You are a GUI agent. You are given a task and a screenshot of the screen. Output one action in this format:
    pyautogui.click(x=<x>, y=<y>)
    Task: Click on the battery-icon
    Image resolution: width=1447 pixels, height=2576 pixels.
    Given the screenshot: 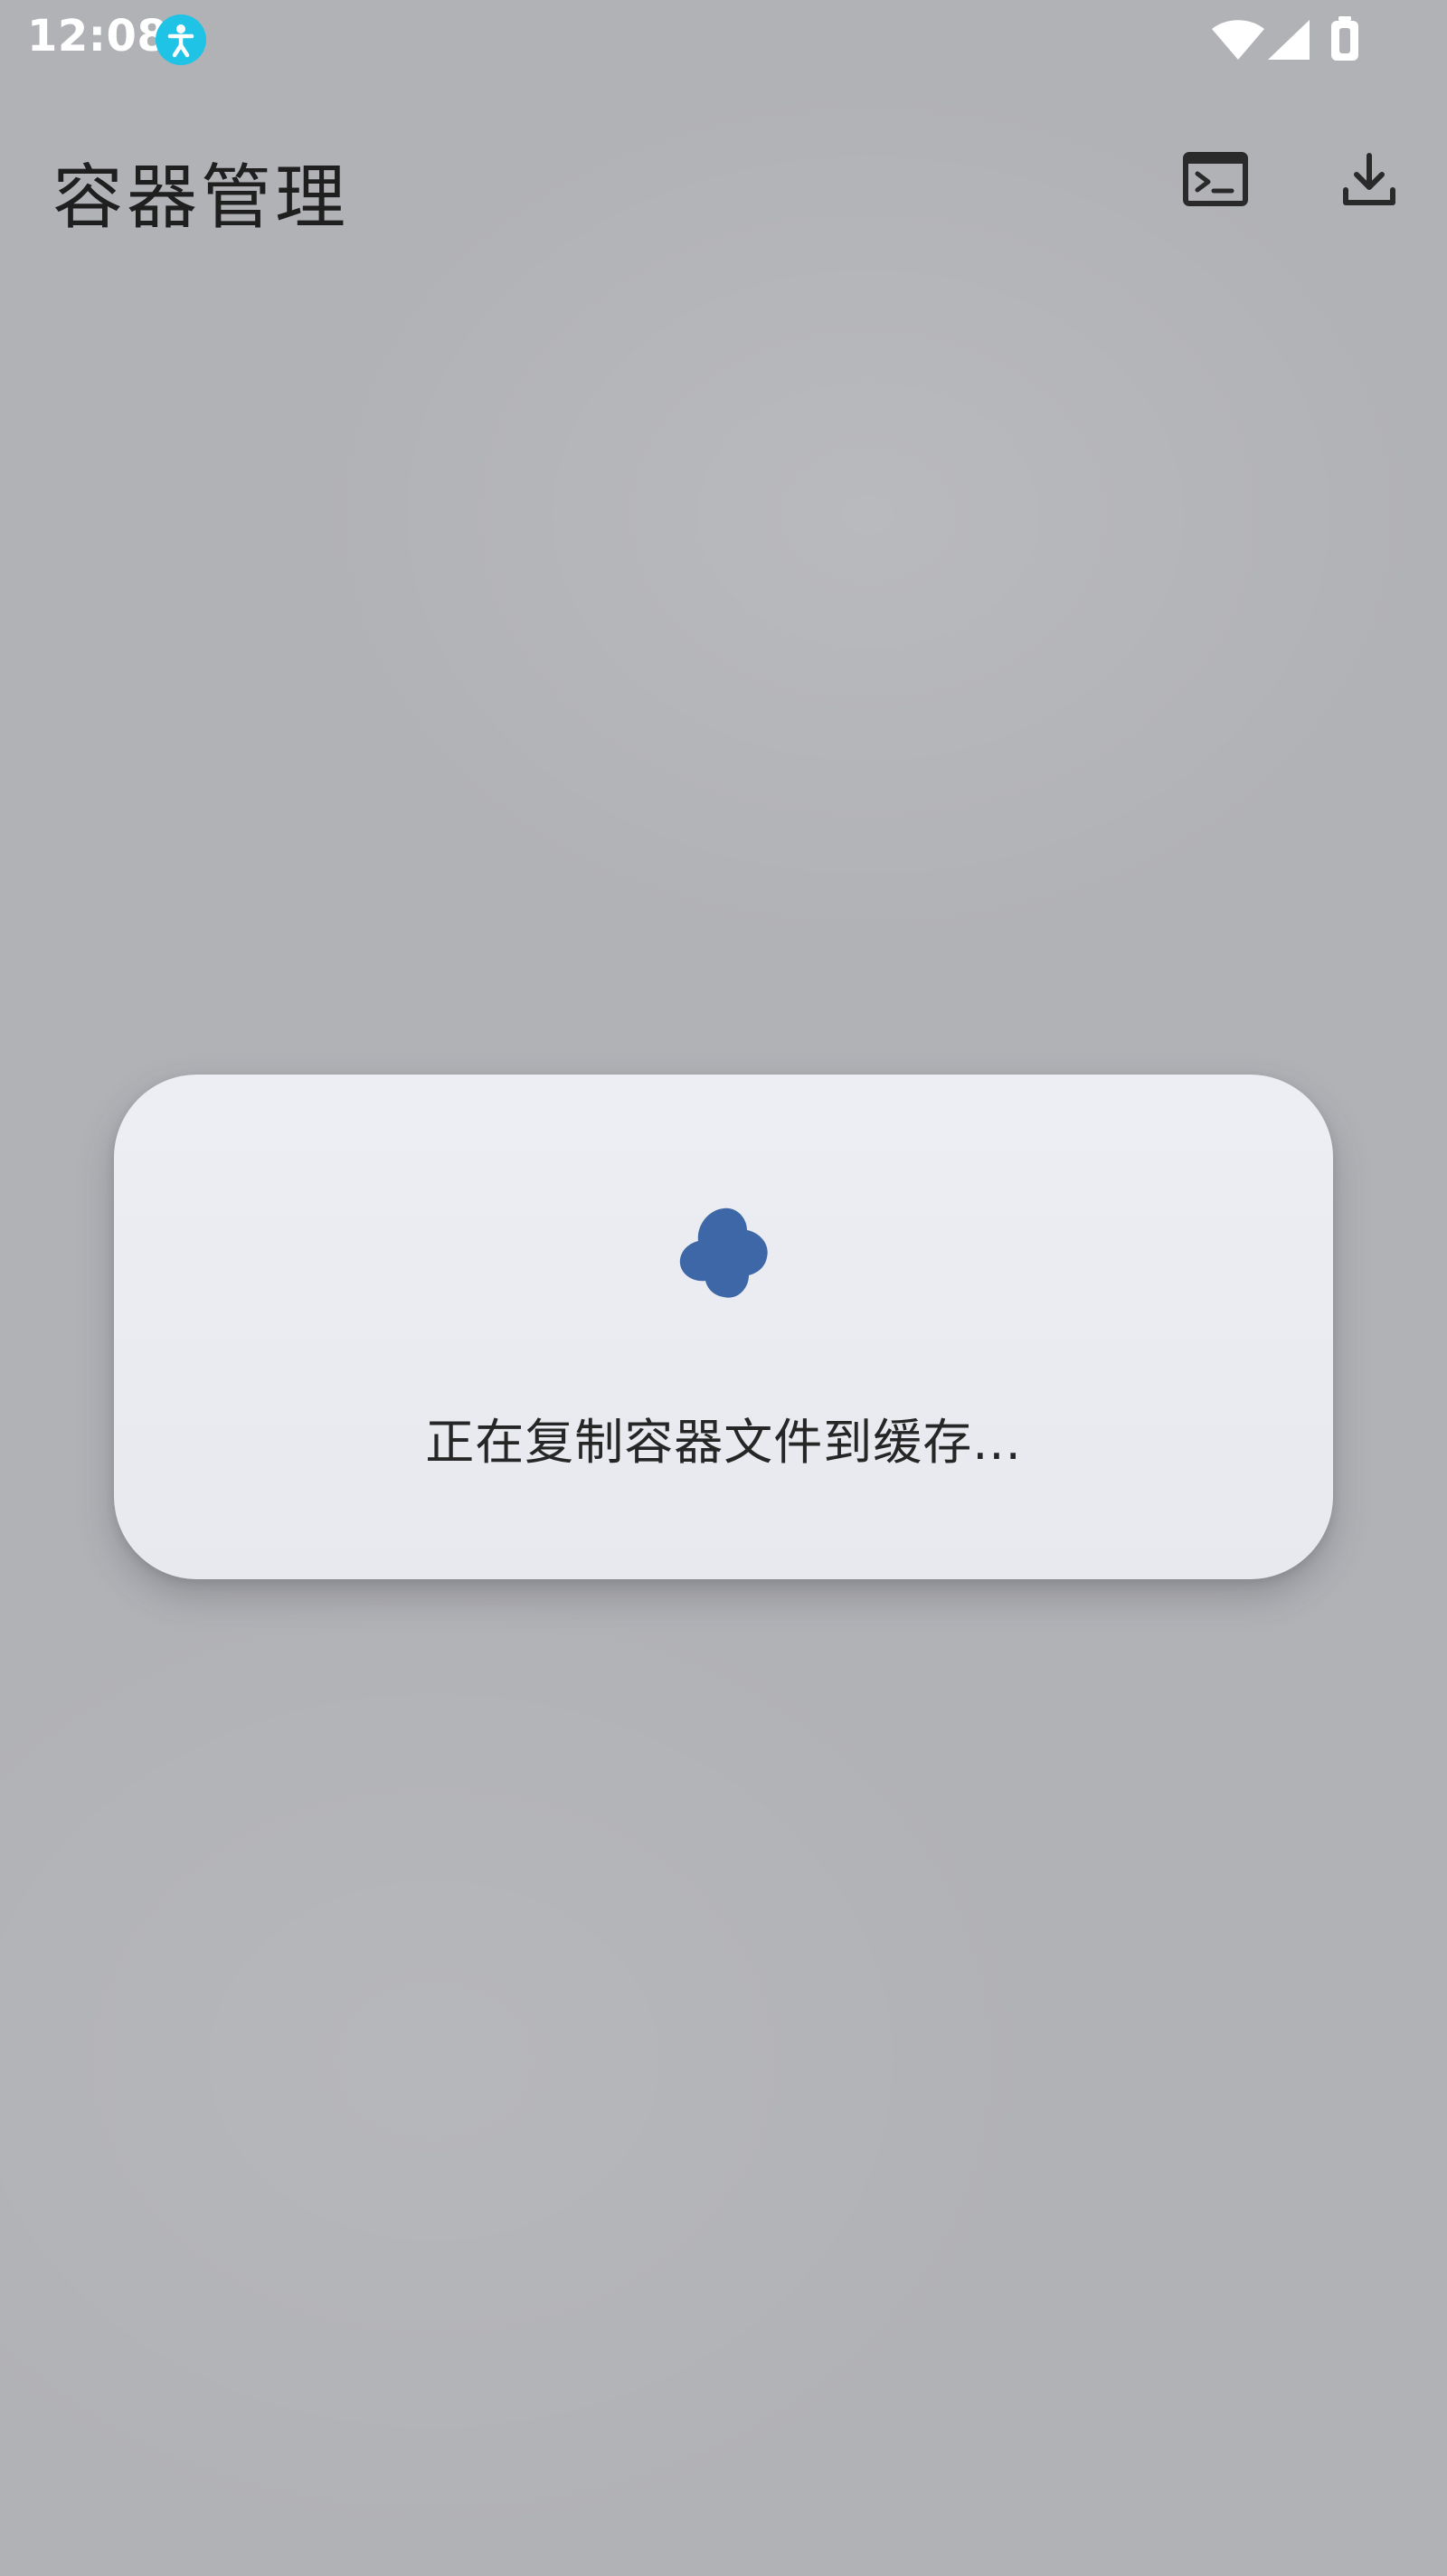 What is the action you would take?
    pyautogui.click(x=1344, y=40)
    